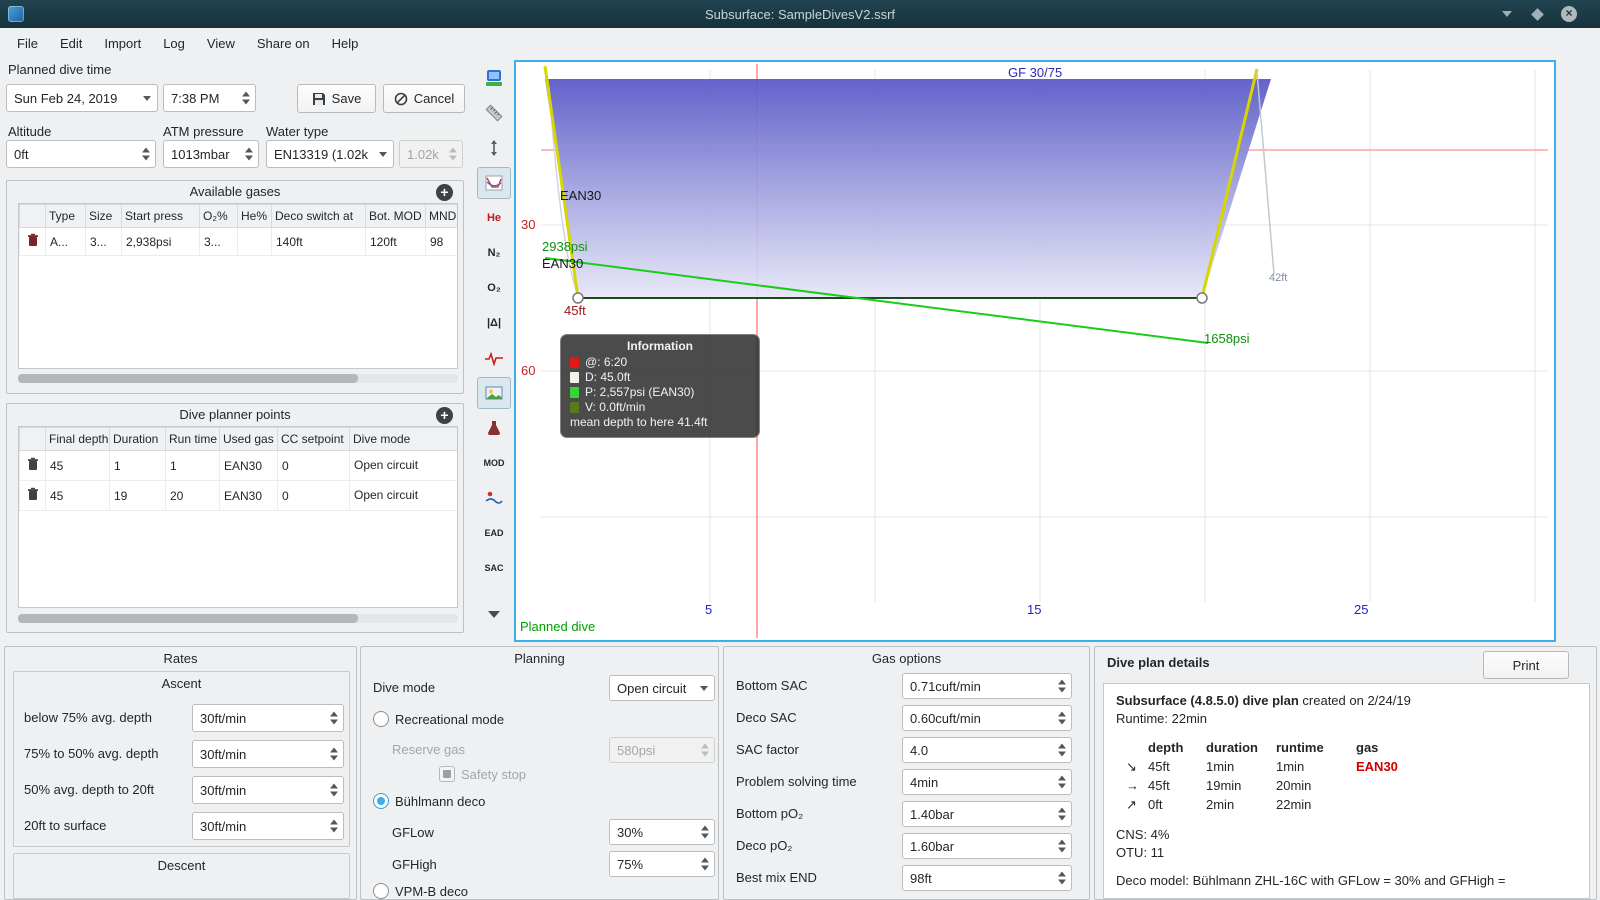 The width and height of the screenshot is (1600, 900). Describe the element at coordinates (494, 358) in the screenshot. I see `heart-rate-icon` at that location.